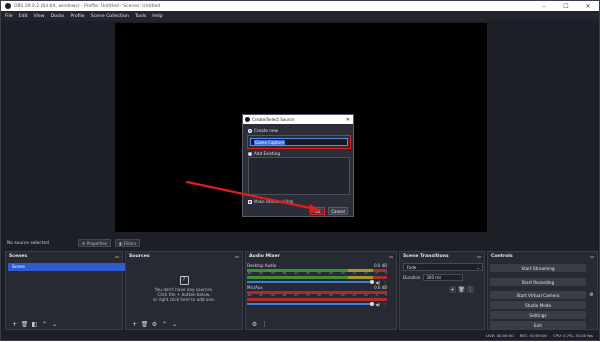 This screenshot has width=600, height=342. What do you see at coordinates (8, 6) in the screenshot?
I see `obs-logo-icon` at bounding box center [8, 6].